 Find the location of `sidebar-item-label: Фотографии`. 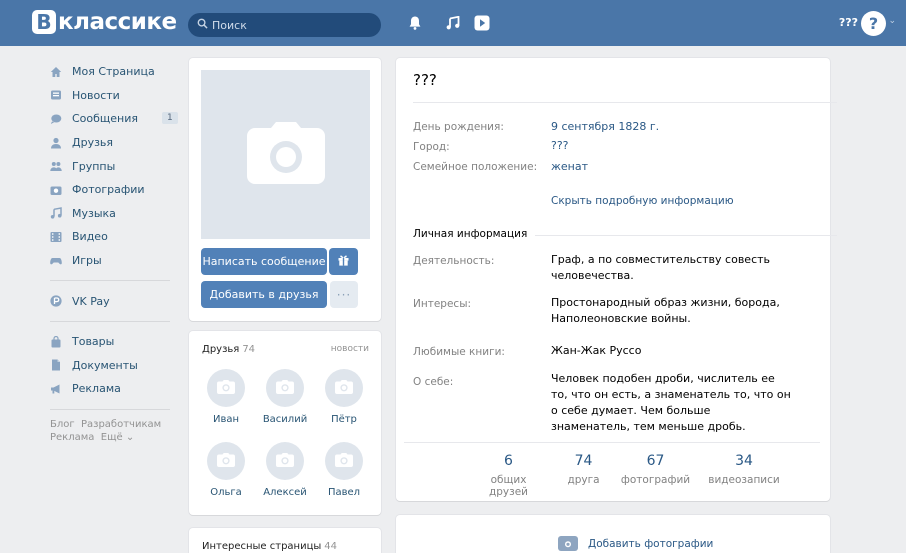

sidebar-item-label: Фотографии is located at coordinates (108, 190).